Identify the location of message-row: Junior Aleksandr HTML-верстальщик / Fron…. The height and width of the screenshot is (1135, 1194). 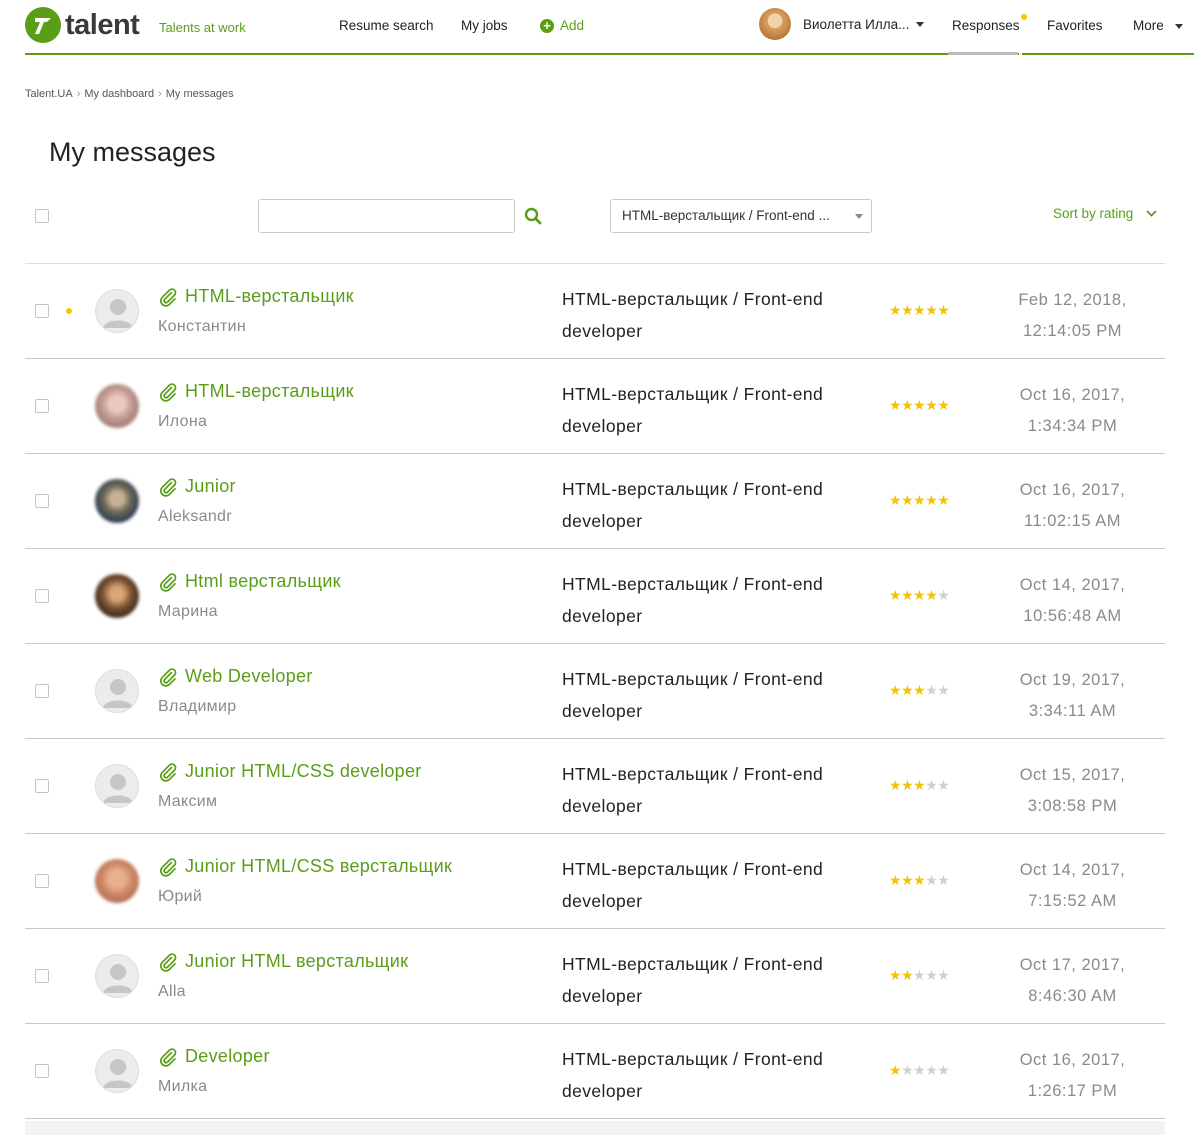
(595, 501).